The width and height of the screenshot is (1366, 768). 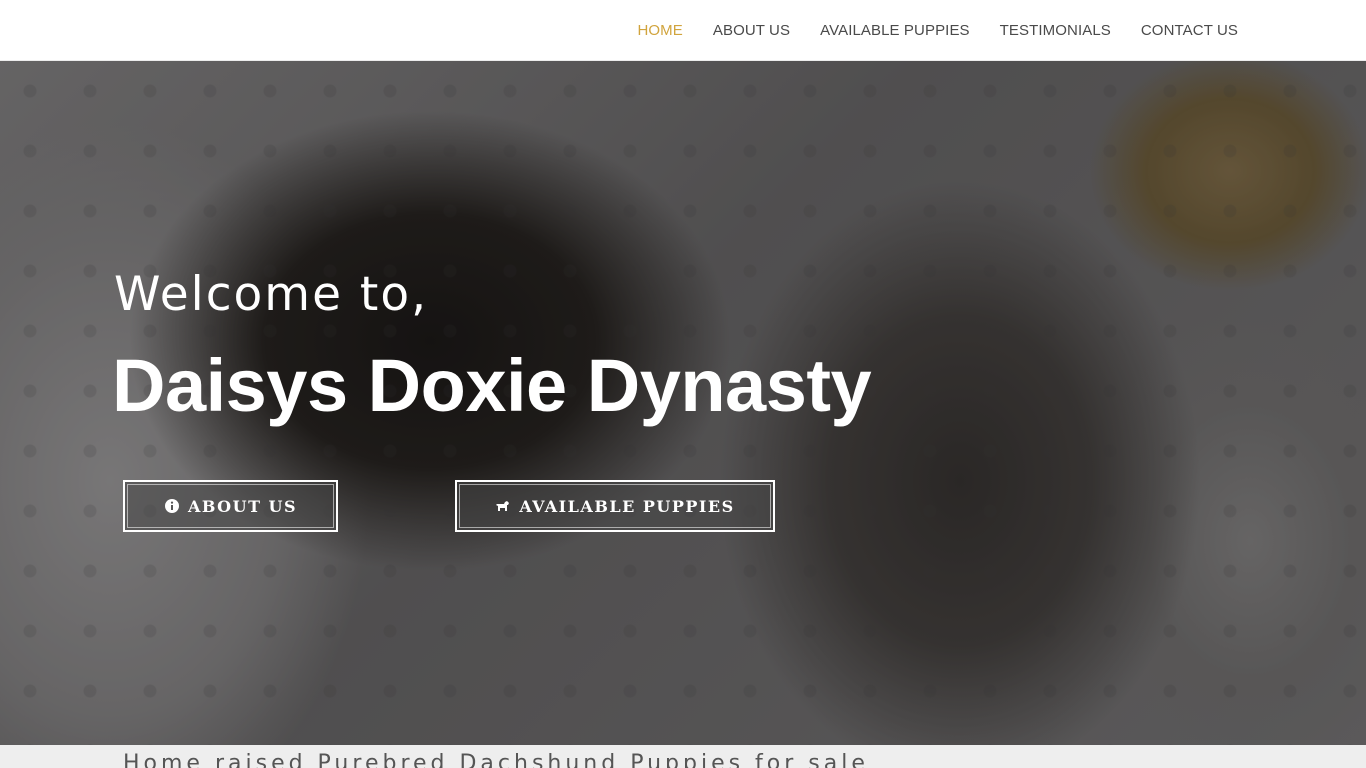 What do you see at coordinates (627, 506) in the screenshot?
I see `available-puppies-button-label: AVAILABLE PUPPIES` at bounding box center [627, 506].